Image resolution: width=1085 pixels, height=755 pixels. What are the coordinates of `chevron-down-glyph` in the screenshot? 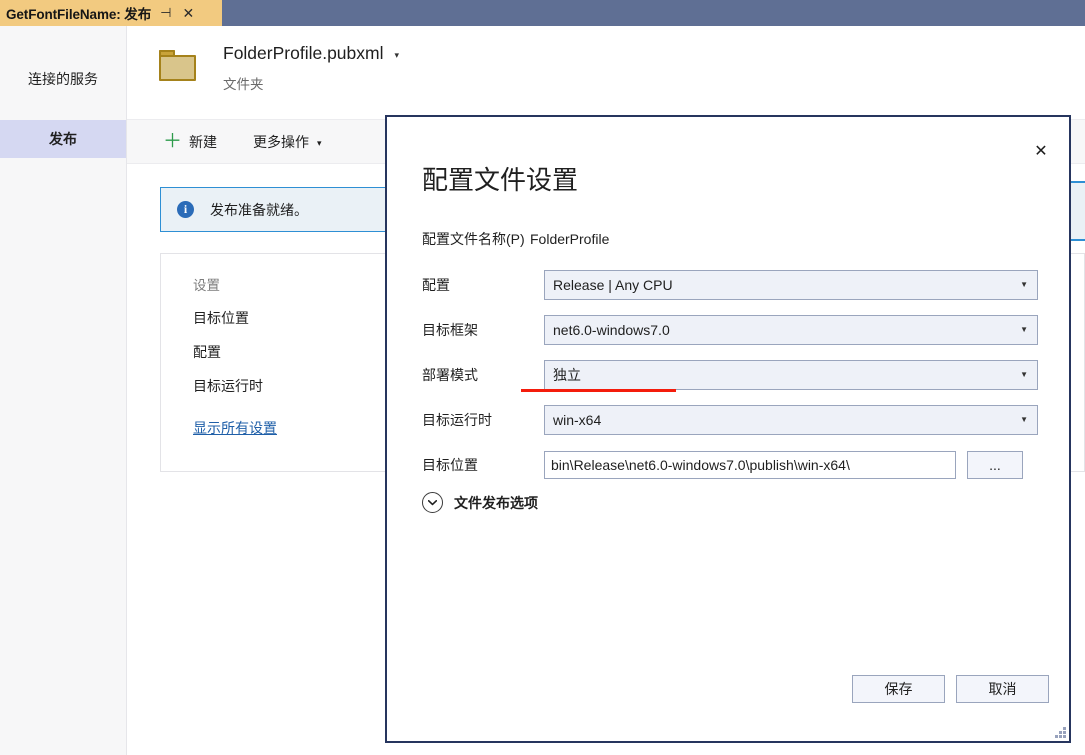 It's located at (432, 502).